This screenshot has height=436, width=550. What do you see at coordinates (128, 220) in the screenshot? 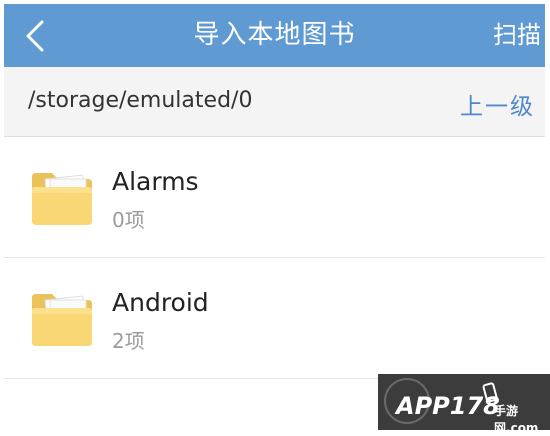
I see `folder-item-count: 0项` at bounding box center [128, 220].